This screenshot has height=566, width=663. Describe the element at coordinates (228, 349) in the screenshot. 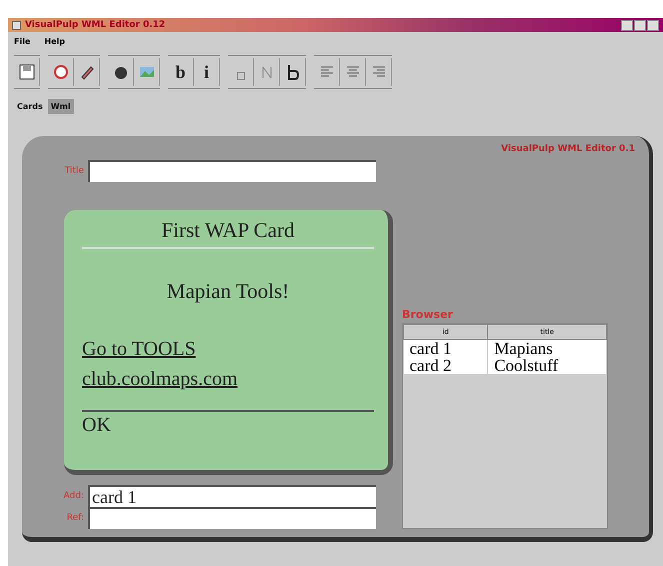

I see `card-link: Go to TOOLS` at that location.